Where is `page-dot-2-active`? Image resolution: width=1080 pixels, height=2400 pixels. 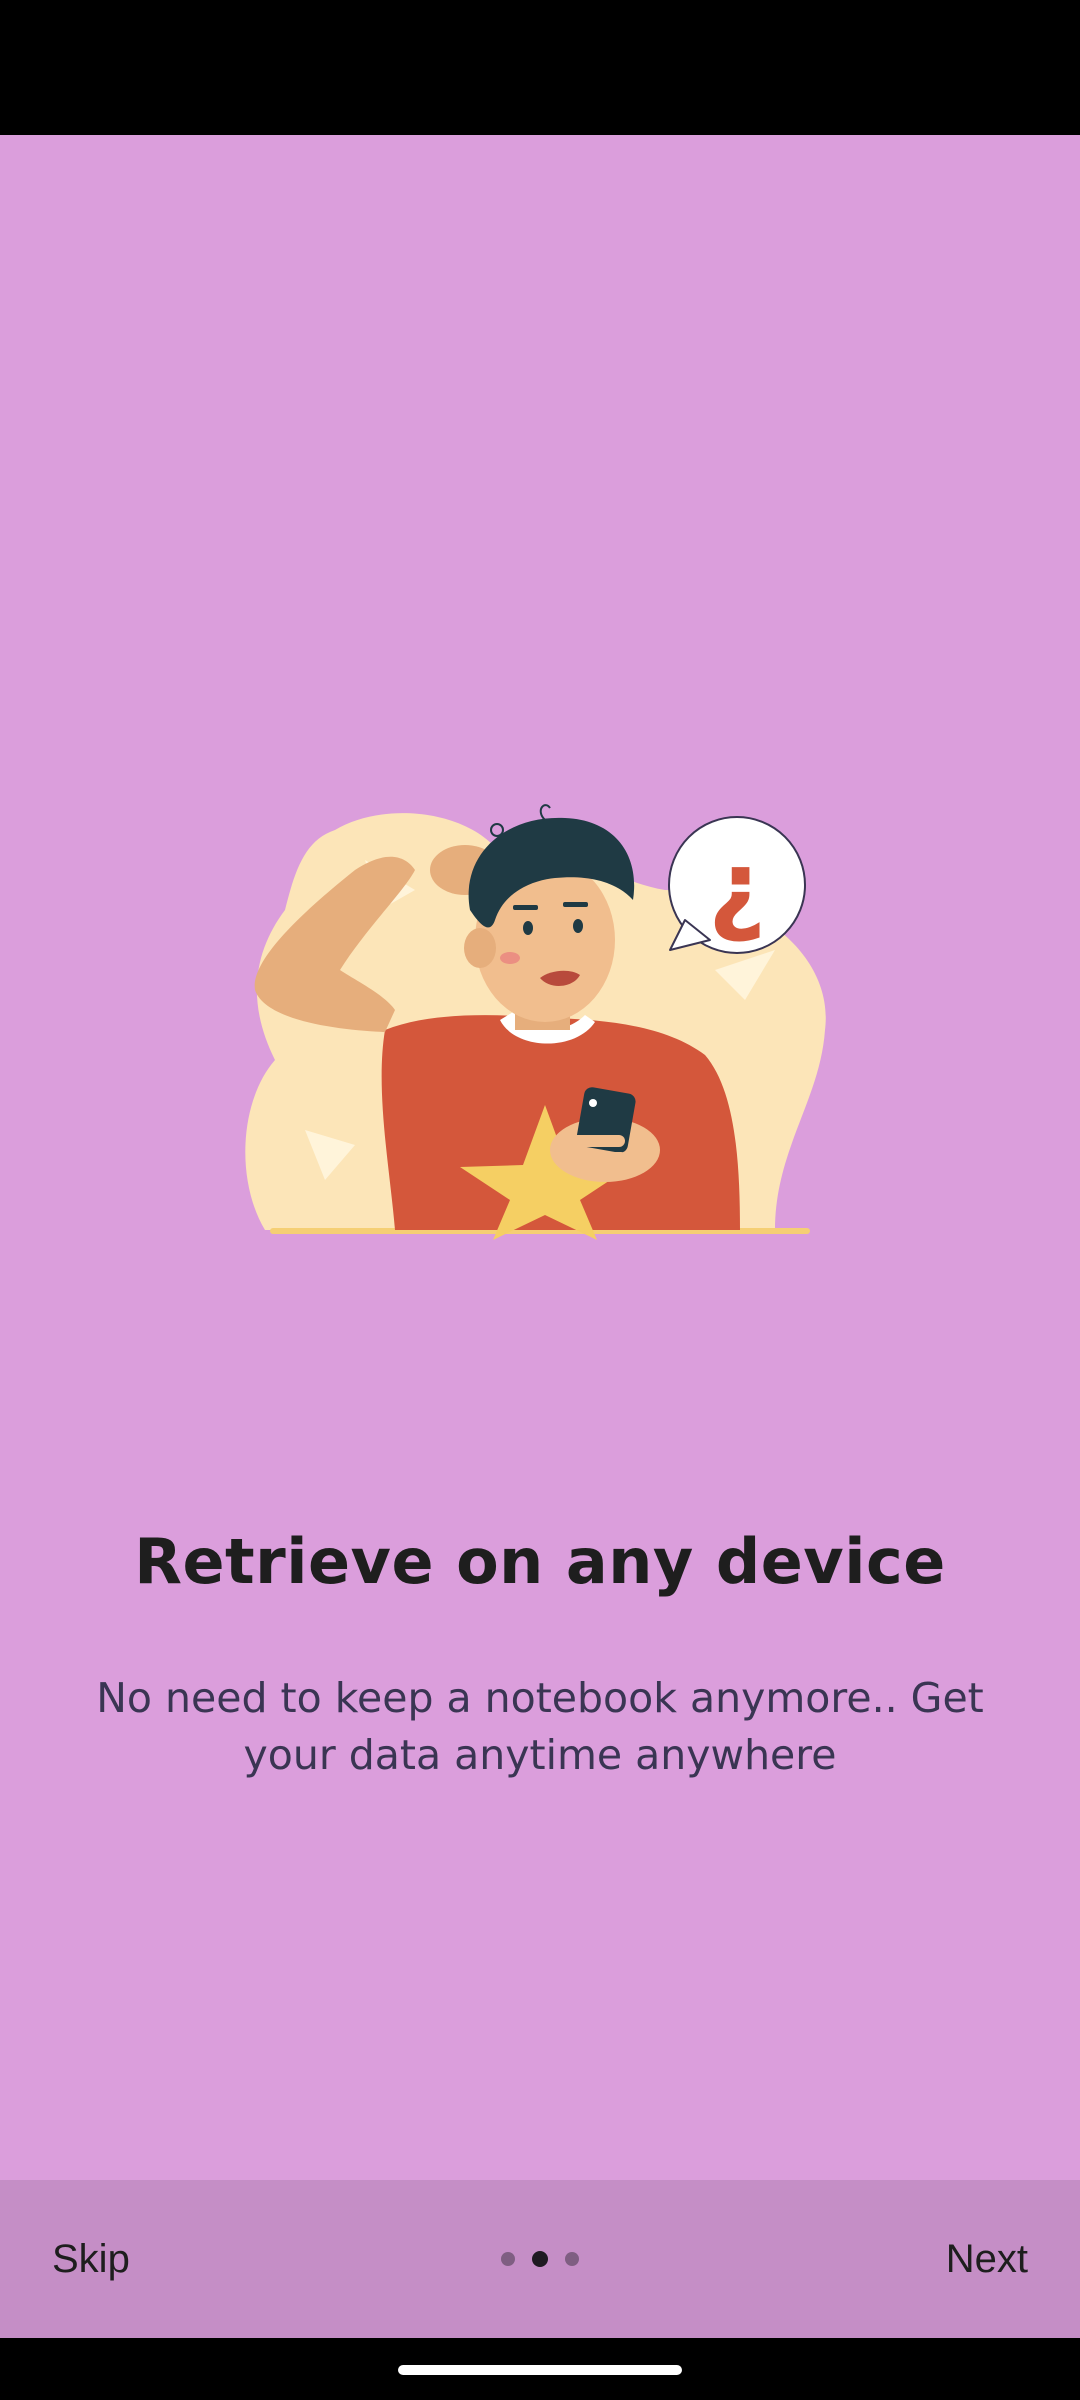 page-dot-2-active is located at coordinates (540, 2259).